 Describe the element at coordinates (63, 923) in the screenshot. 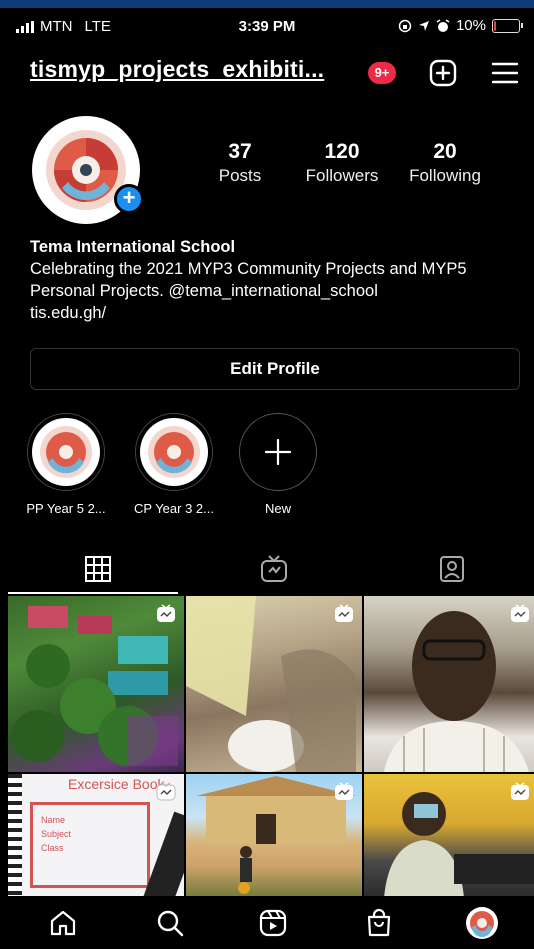

I see `home-icon` at that location.